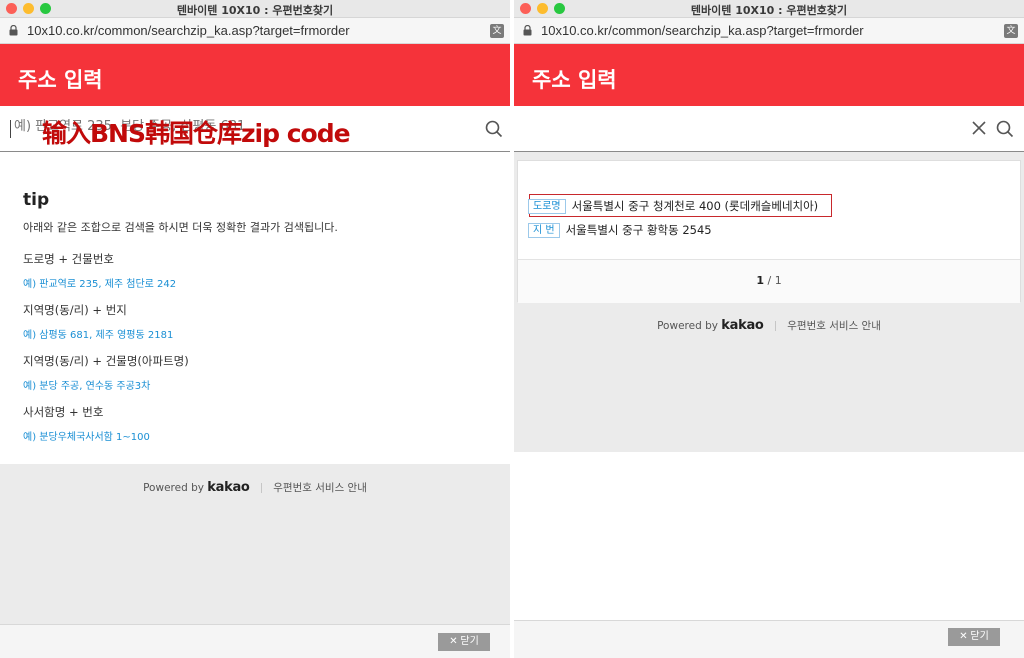 The width and height of the screenshot is (1024, 658). Describe the element at coordinates (544, 230) in the screenshot. I see `lot-address-badge: 지 번` at that location.